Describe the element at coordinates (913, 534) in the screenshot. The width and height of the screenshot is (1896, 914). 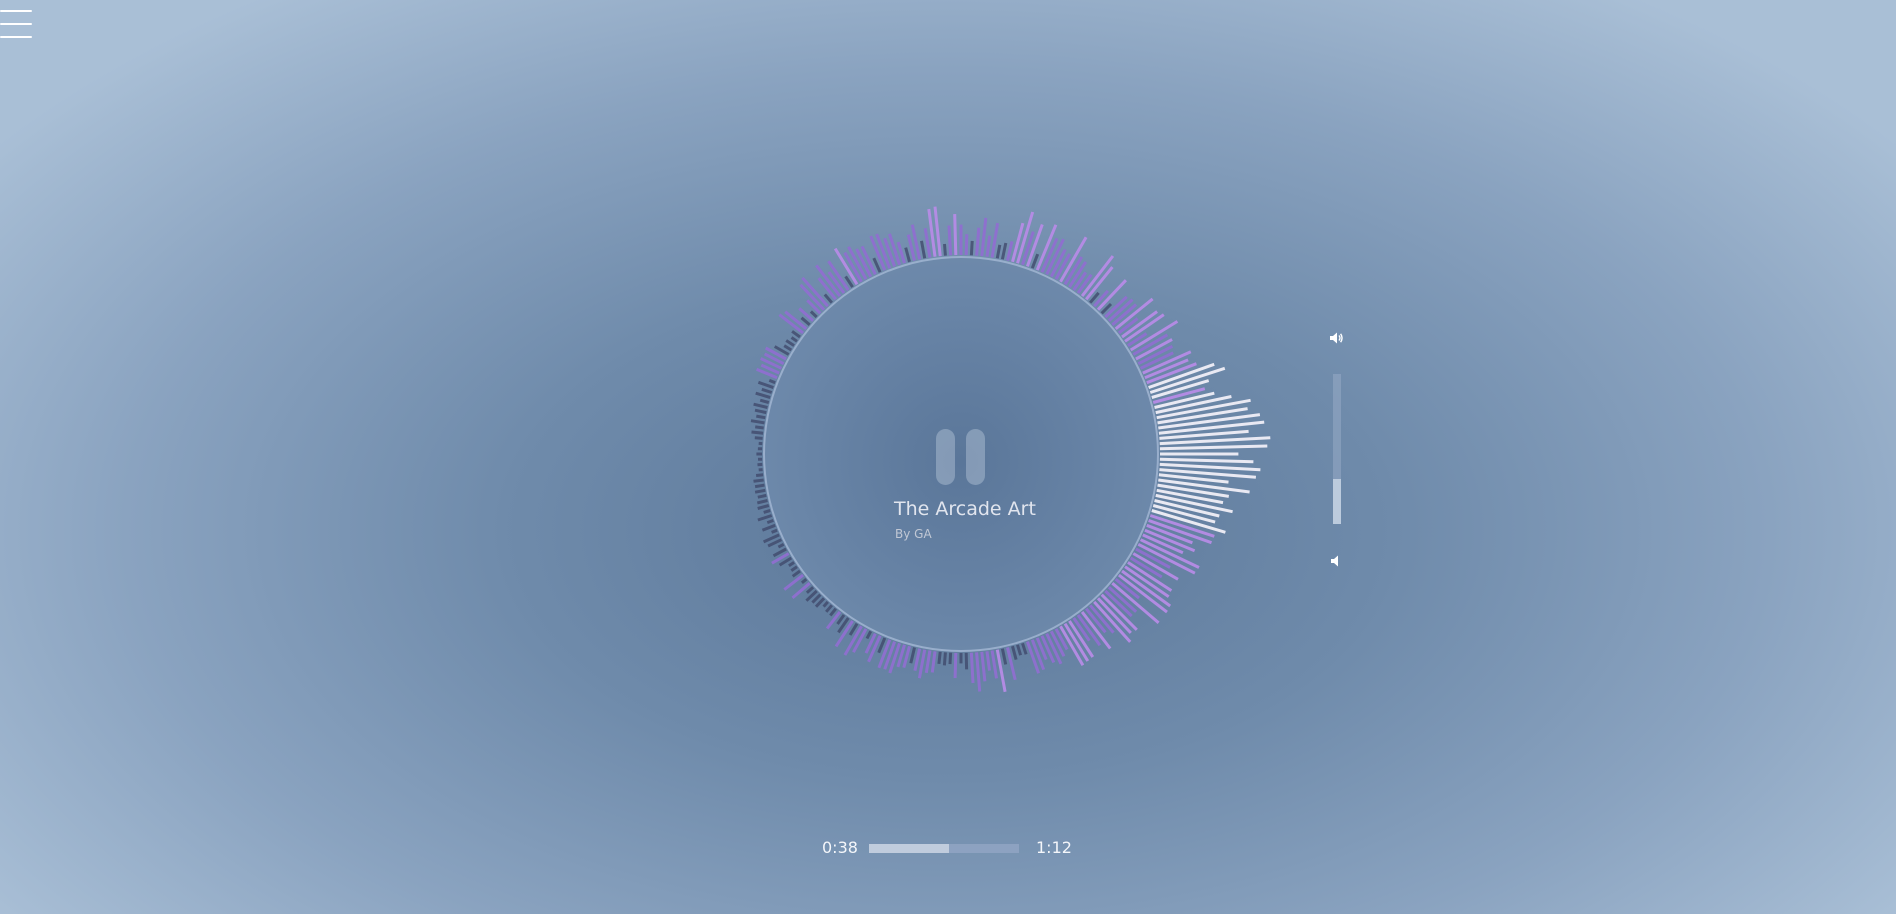
I see `track-artist: By GA` at that location.